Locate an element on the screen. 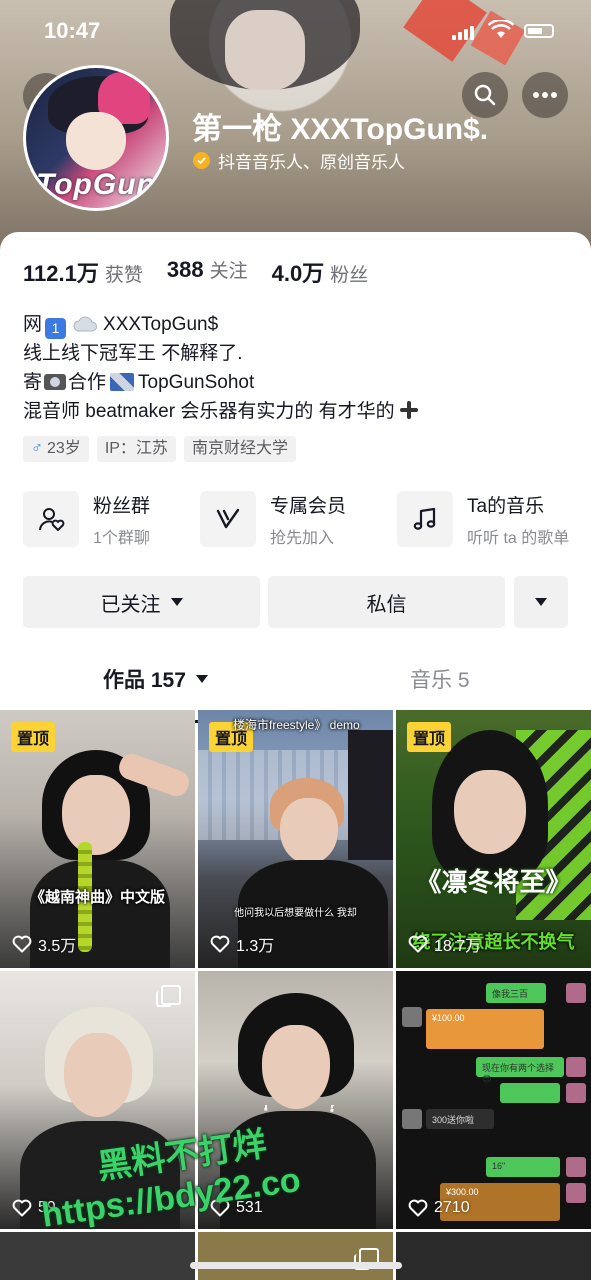  recommend-toggle-button is located at coordinates (541, 602).